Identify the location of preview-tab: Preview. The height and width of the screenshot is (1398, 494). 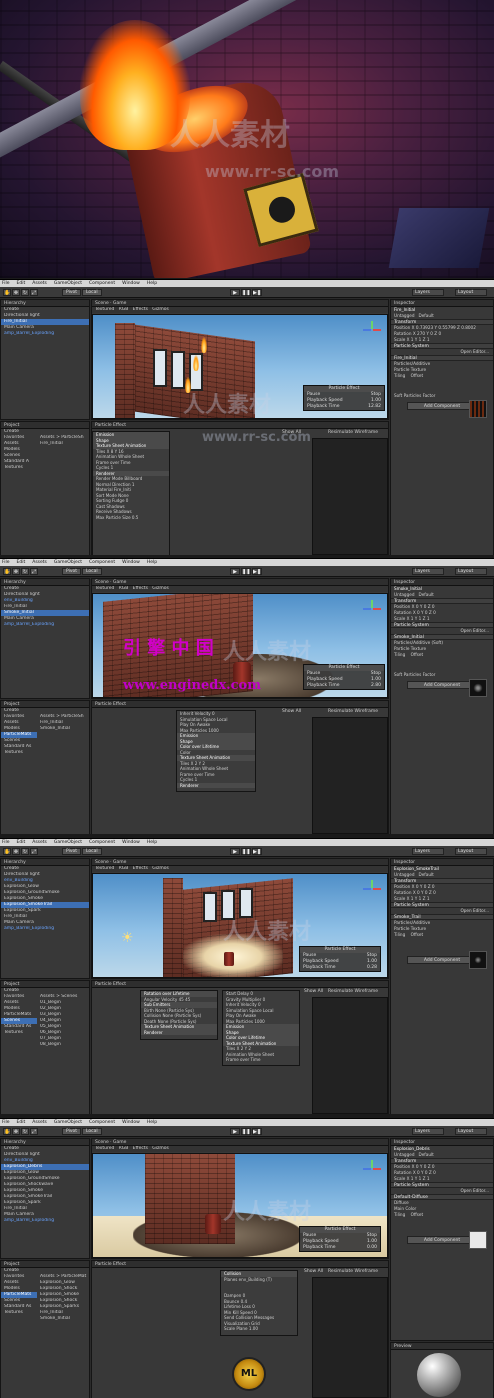
(442, 1346).